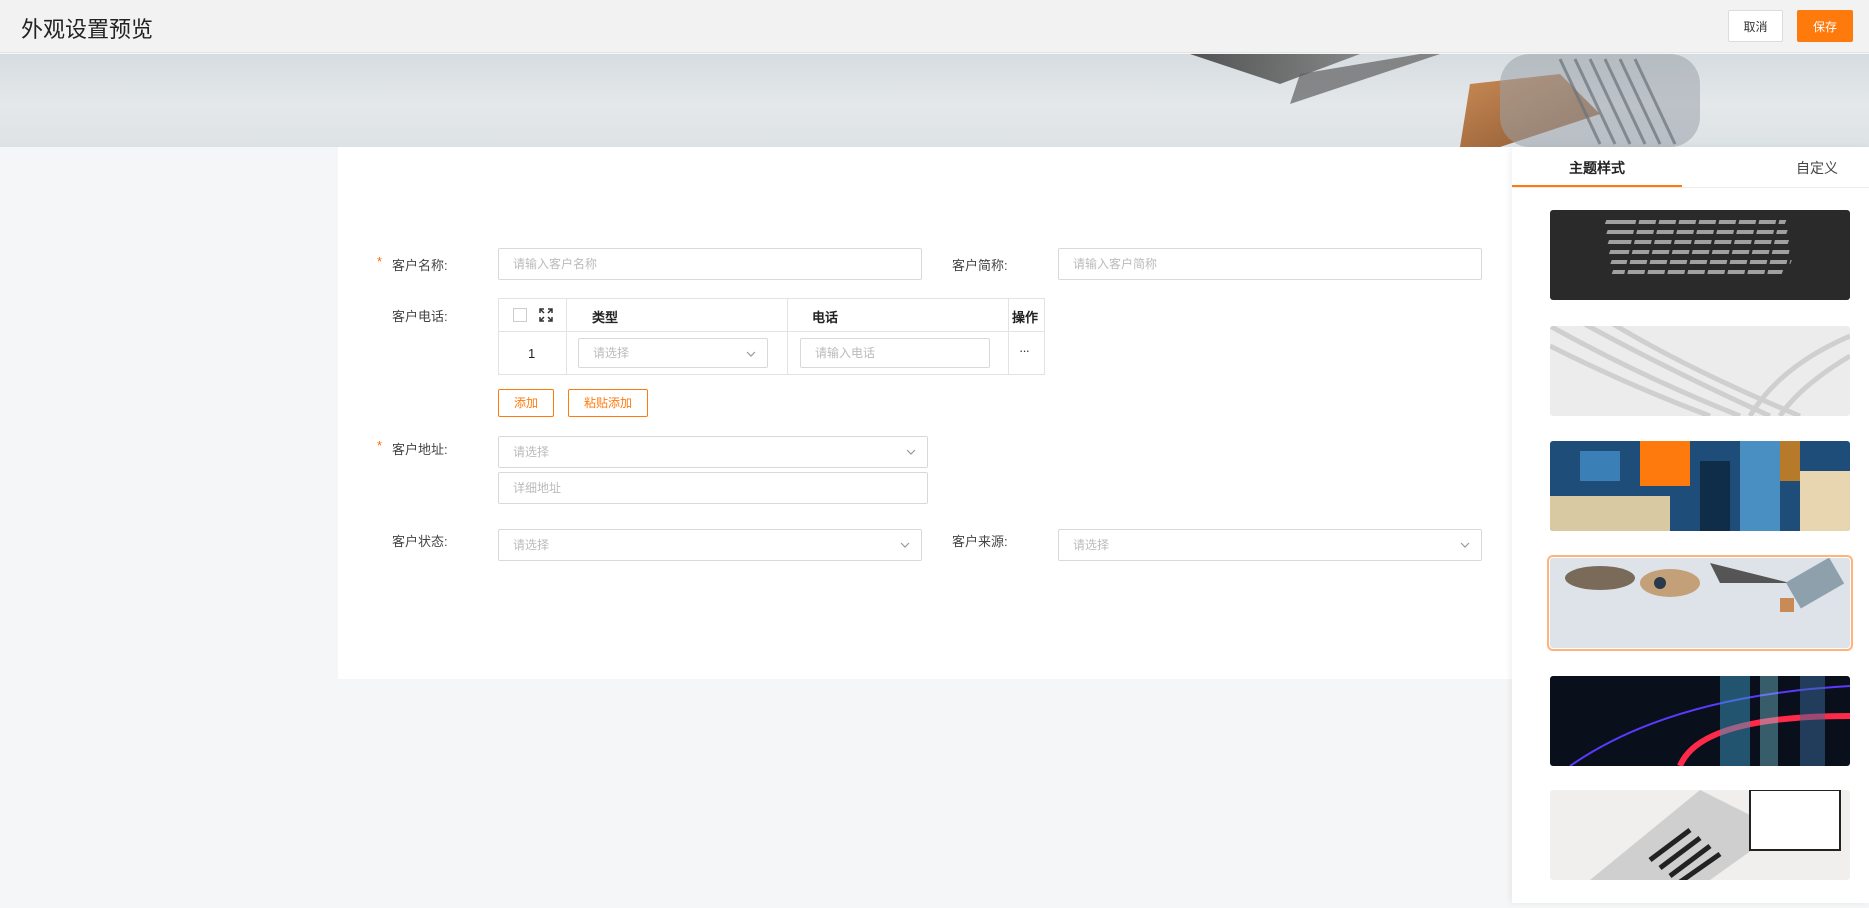 The height and width of the screenshot is (908, 1869). I want to click on add-phone-button: 添加, so click(526, 403).